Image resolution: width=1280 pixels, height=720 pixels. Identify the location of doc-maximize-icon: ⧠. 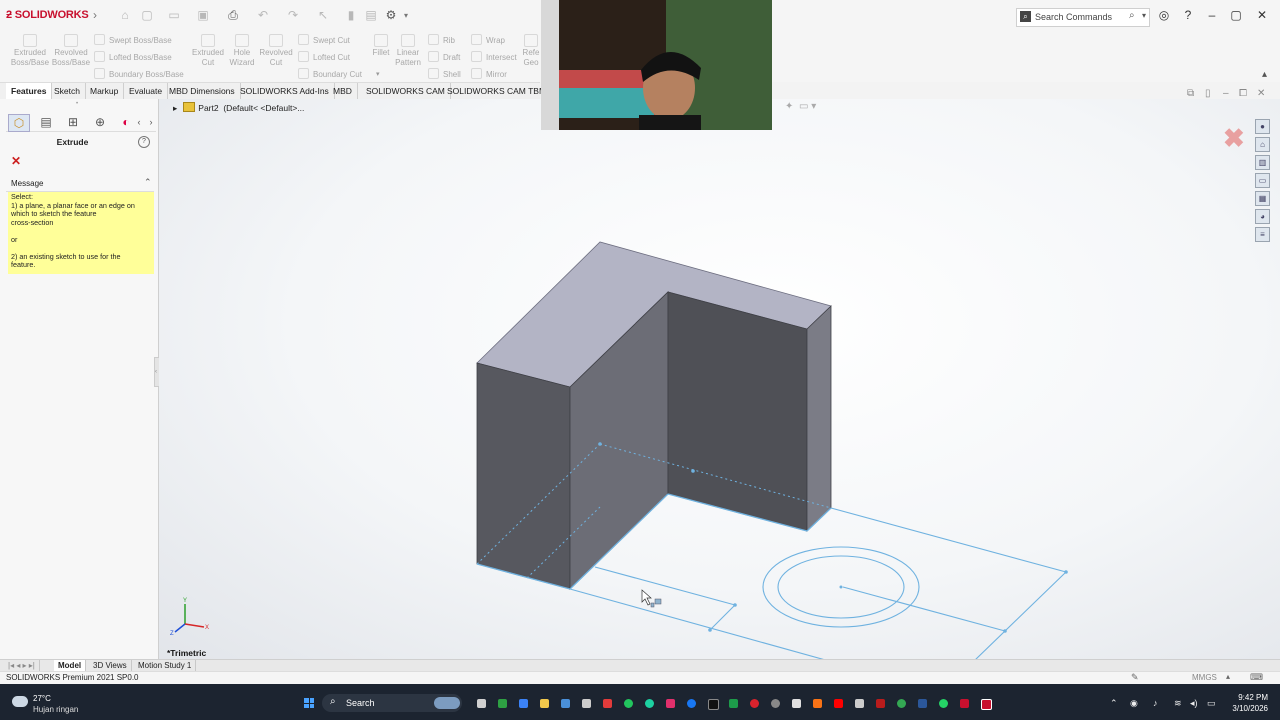
(1243, 93).